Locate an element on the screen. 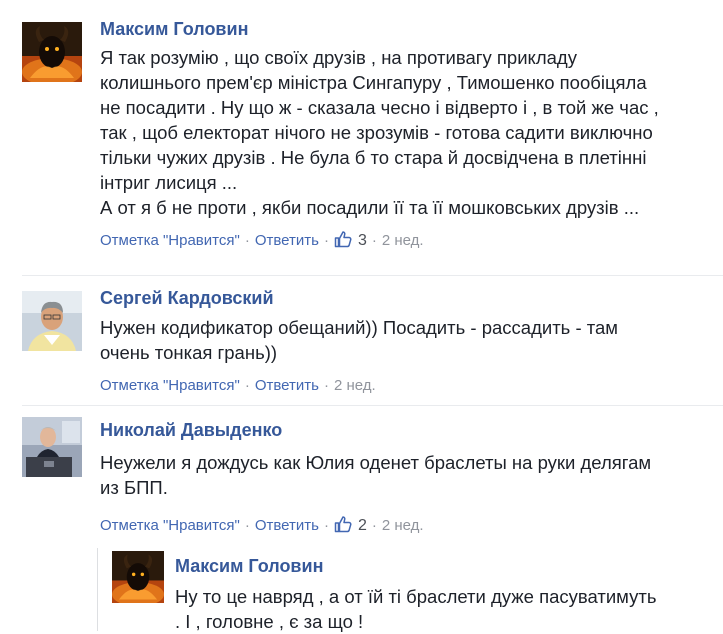 This screenshot has height=634, width=723. comment-author: Максим Головин is located at coordinates (405, 29).